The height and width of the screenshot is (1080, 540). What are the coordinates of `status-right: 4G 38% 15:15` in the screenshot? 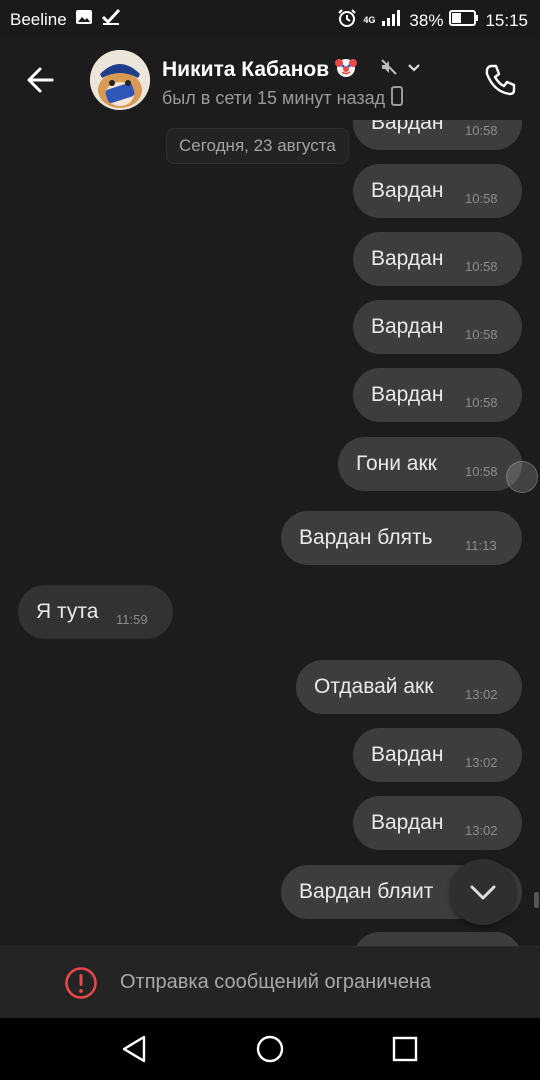 It's located at (432, 20).